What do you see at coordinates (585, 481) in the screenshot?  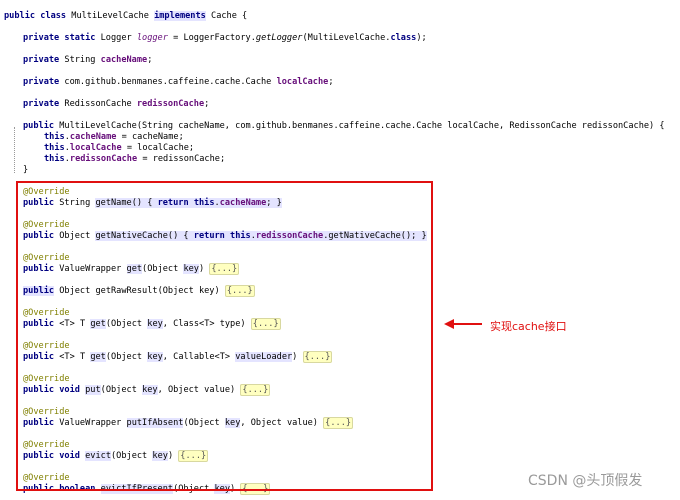 I see `watermark: CSDN @头顶假发` at bounding box center [585, 481].